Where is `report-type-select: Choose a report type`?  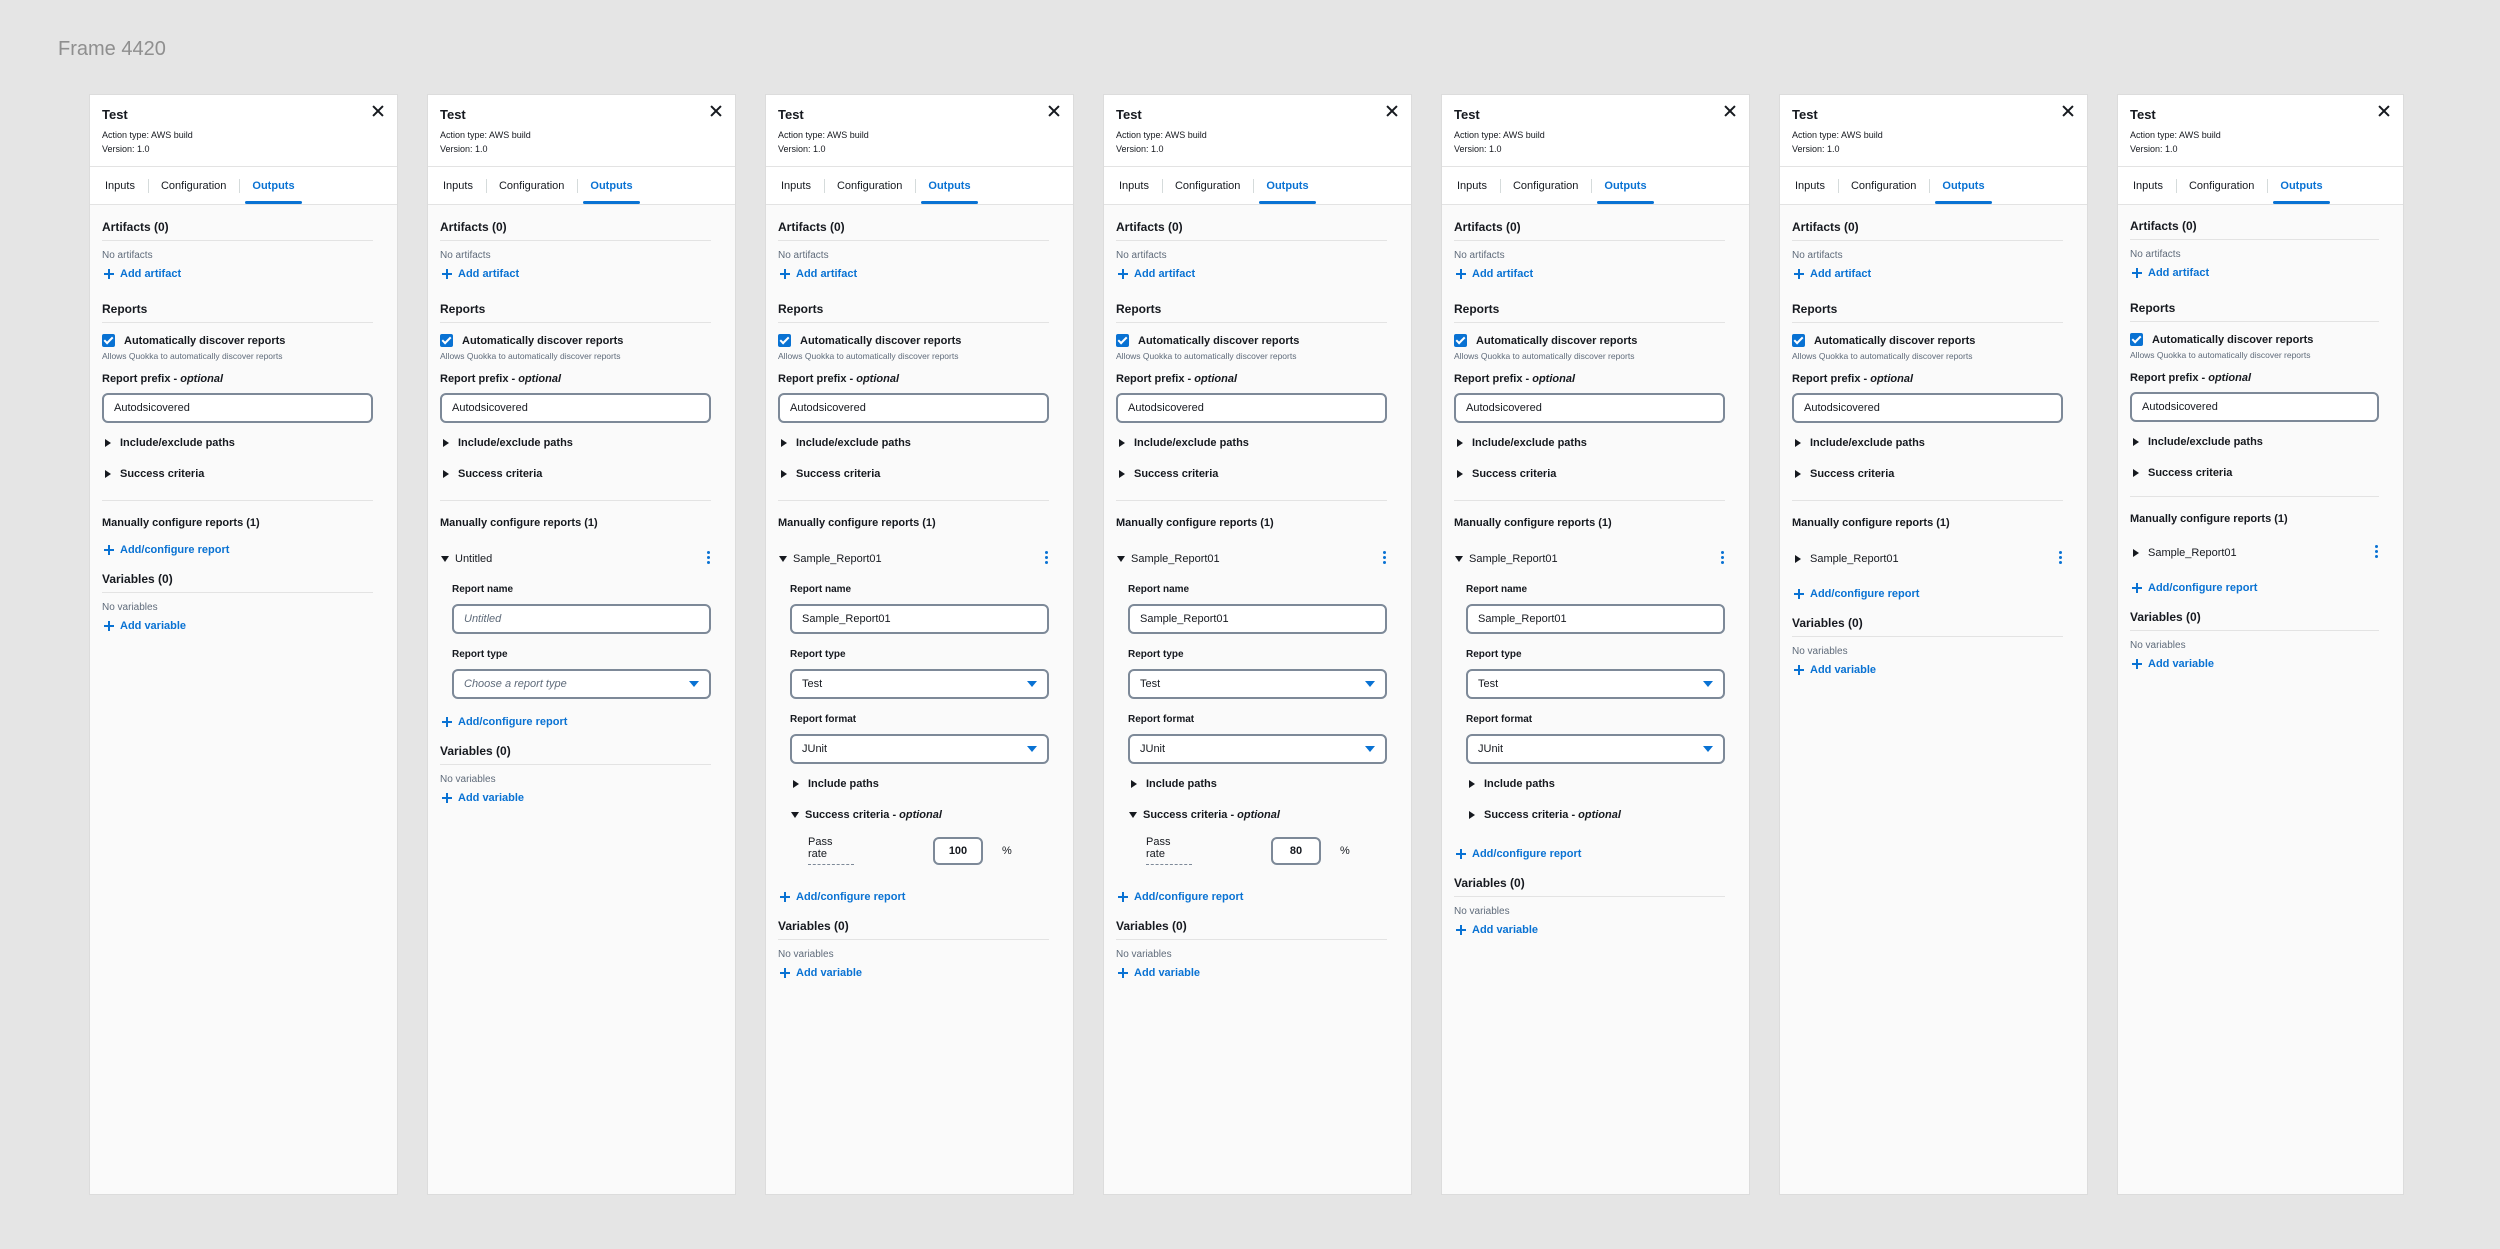 report-type-select: Choose a report type is located at coordinates (581, 684).